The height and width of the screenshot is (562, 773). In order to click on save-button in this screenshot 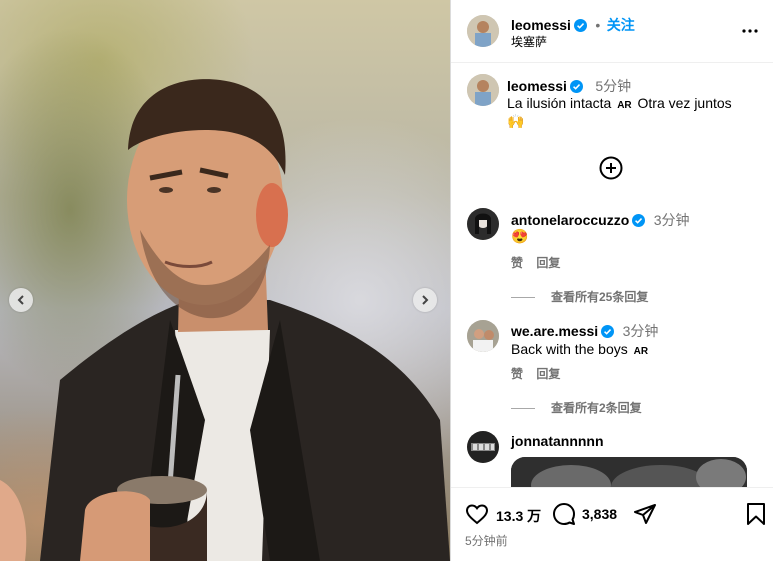, I will do `click(756, 516)`.